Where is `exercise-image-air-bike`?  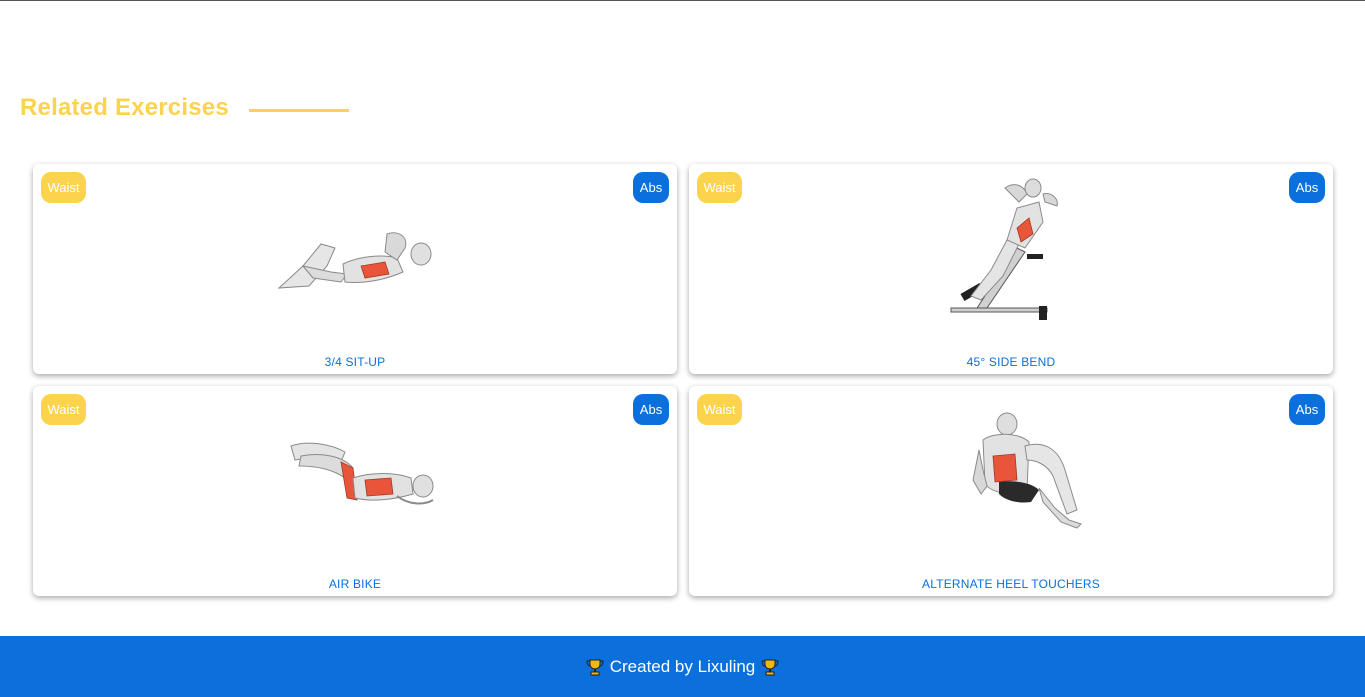 exercise-image-air-bike is located at coordinates (362, 473).